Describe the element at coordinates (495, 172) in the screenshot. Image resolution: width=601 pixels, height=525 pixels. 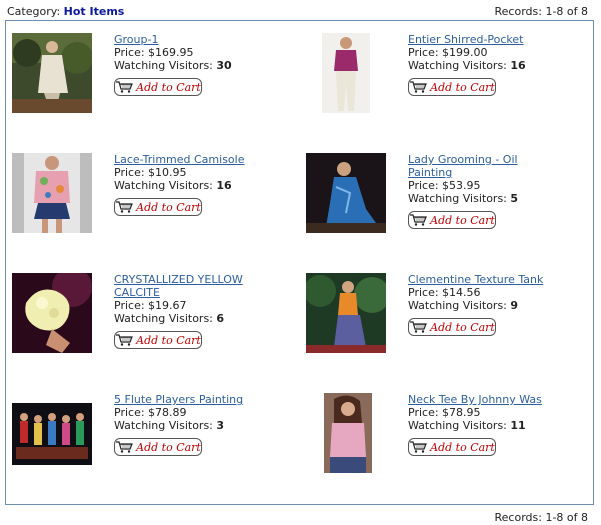
I see `product-title-link-line2: Painting` at that location.